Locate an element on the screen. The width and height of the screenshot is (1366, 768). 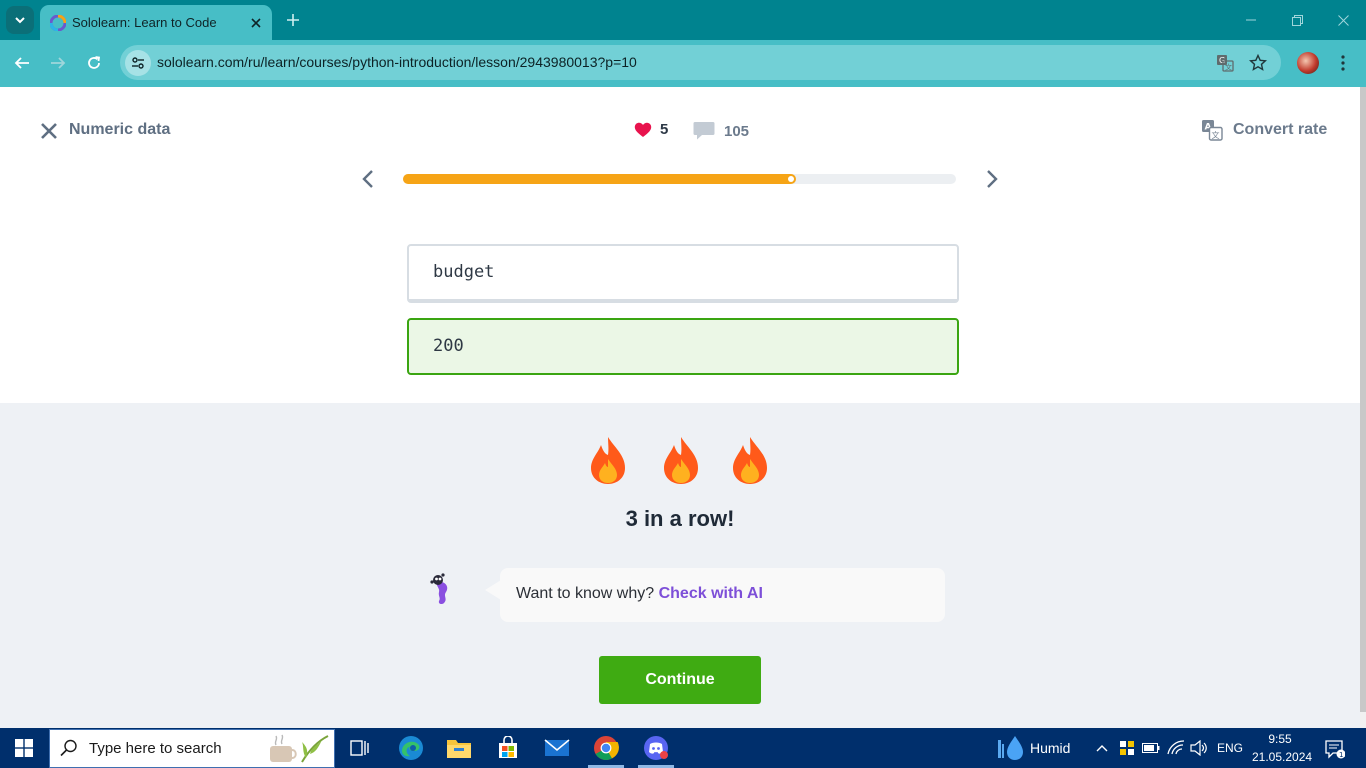
start-button is located at coordinates (24, 748).